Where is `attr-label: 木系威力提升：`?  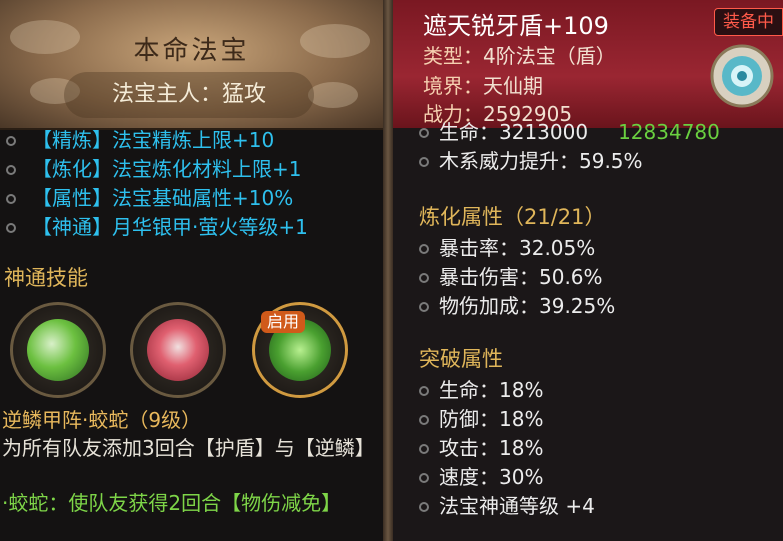 attr-label: 木系威力提升： is located at coordinates (509, 161).